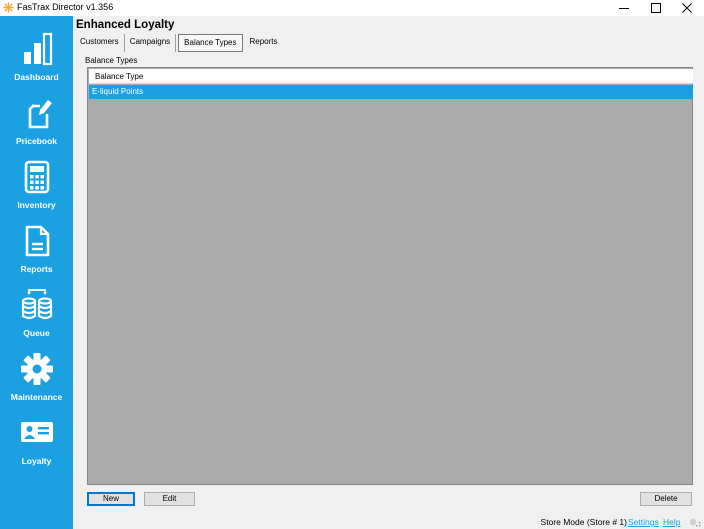  Describe the element at coordinates (643, 522) in the screenshot. I see `settings-link: Settings` at that location.